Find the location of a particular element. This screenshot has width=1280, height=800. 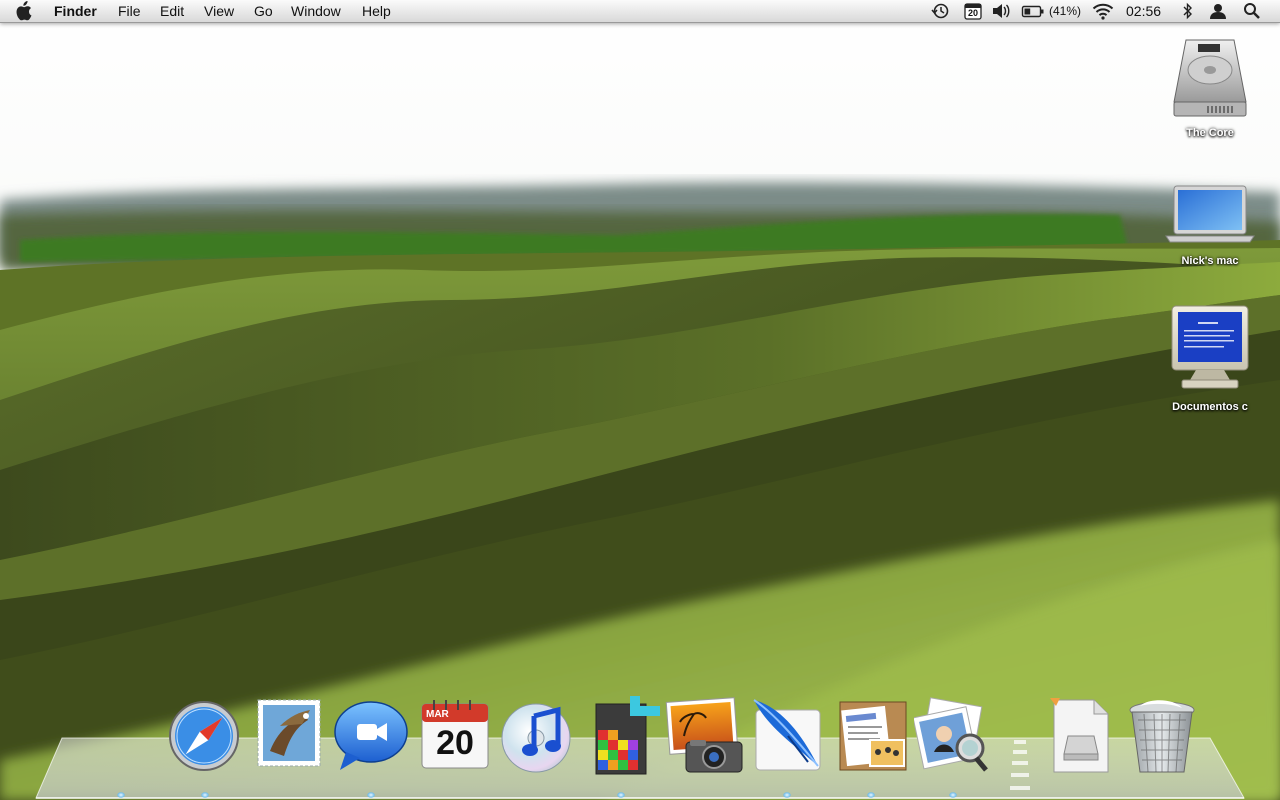

desktop-icon-label: Documentos c is located at coordinates (1210, 407).